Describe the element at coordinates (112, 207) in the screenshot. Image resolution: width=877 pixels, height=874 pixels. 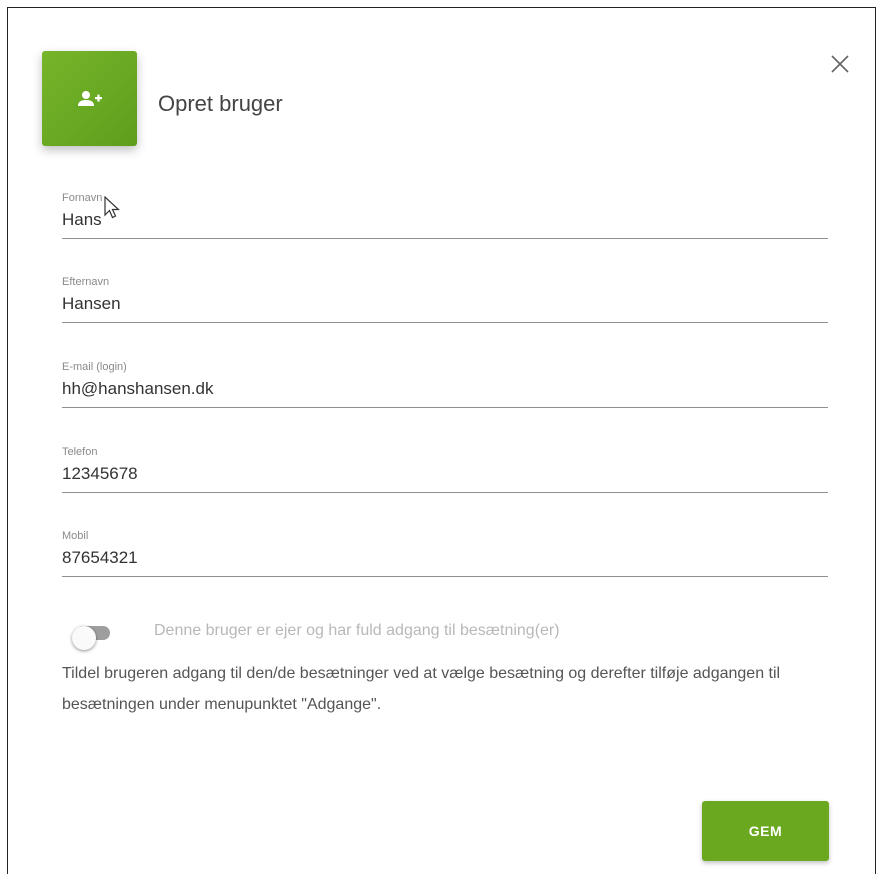
I see `mouse-cursor-icon` at that location.